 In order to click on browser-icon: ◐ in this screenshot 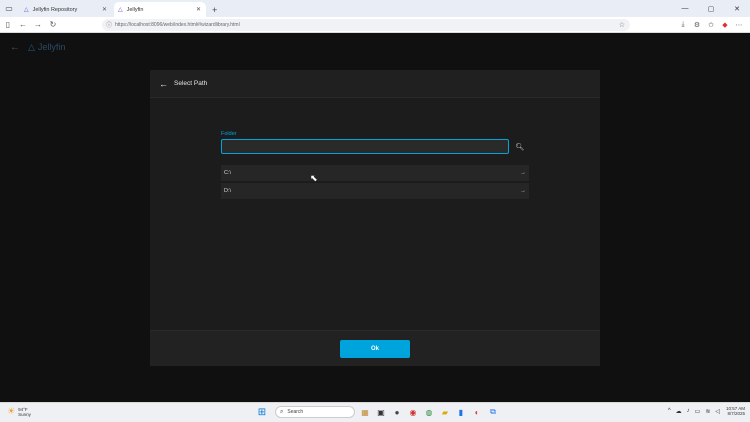, I will do `click(477, 412)`.